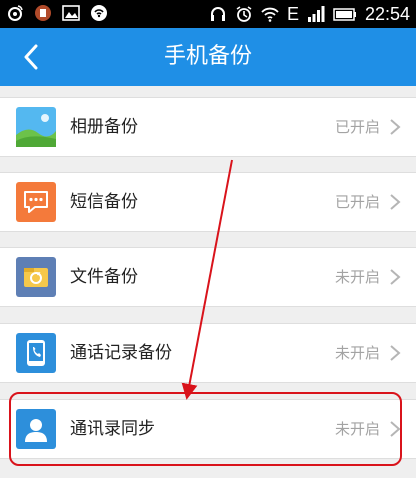 Image resolution: width=416 pixels, height=478 pixels. I want to click on list-item-call-log-backup: 通话记录备份 未开启, so click(208, 353).